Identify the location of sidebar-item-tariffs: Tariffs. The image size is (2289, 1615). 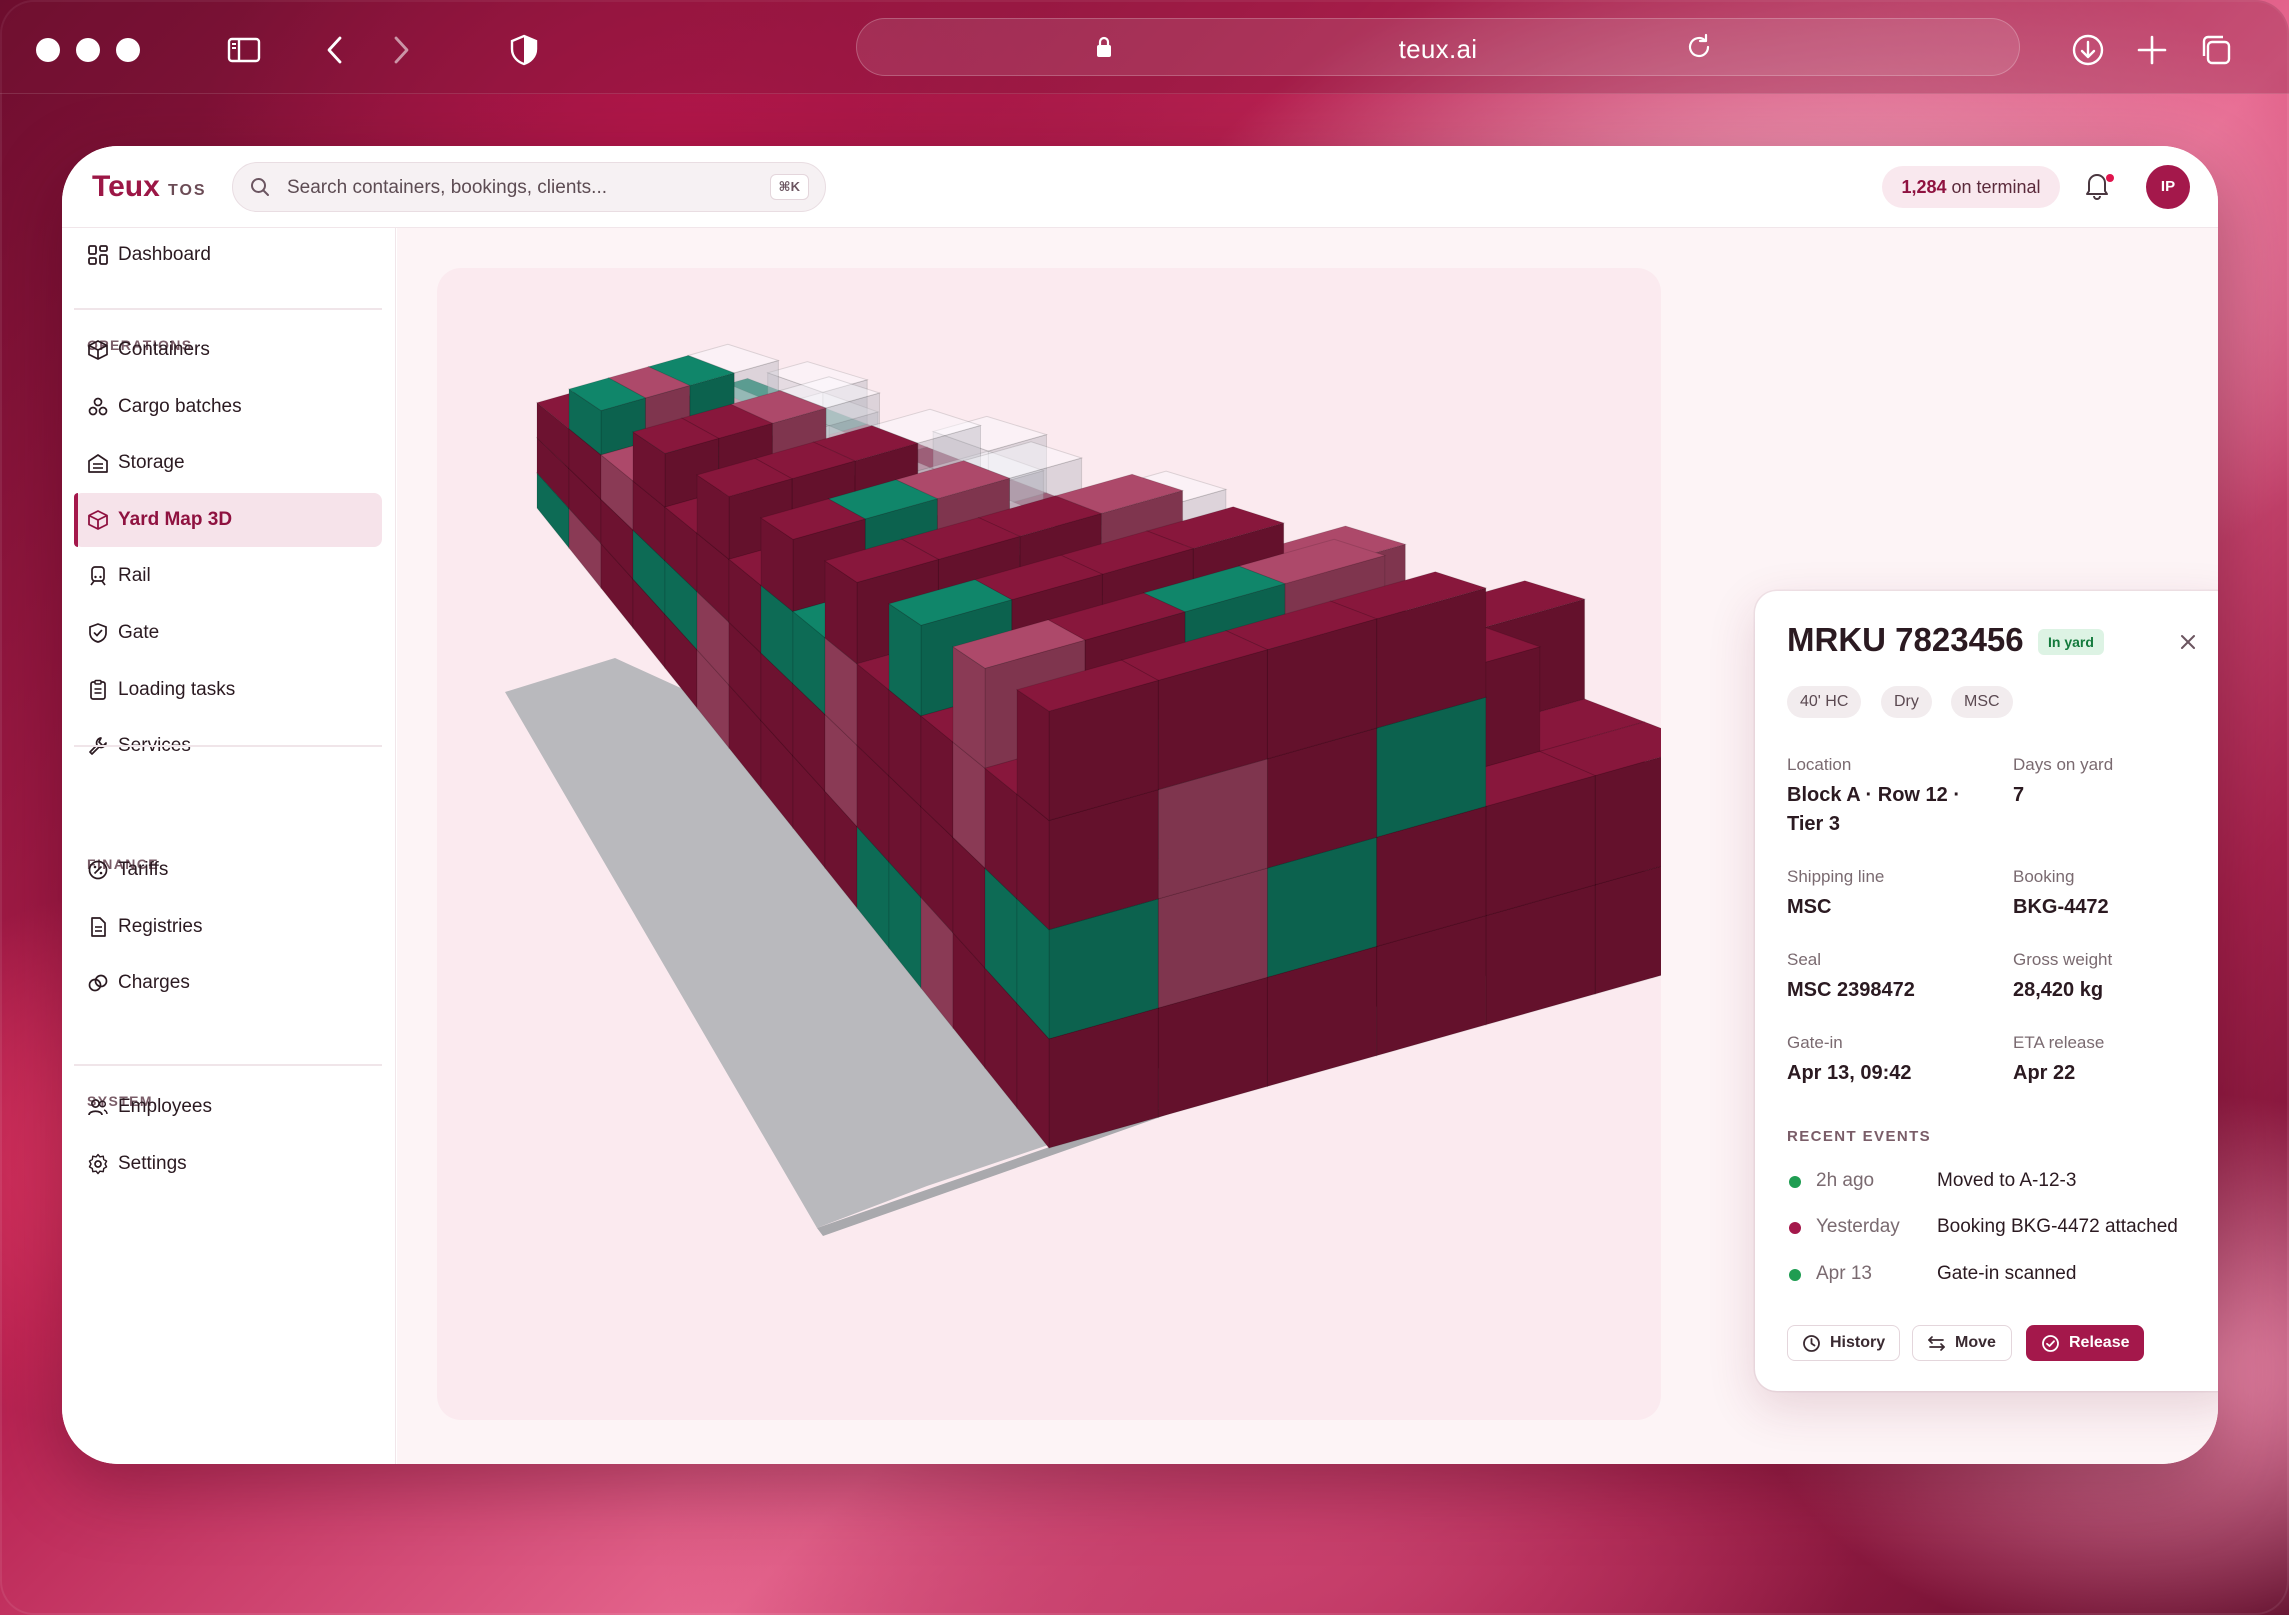
(228, 870).